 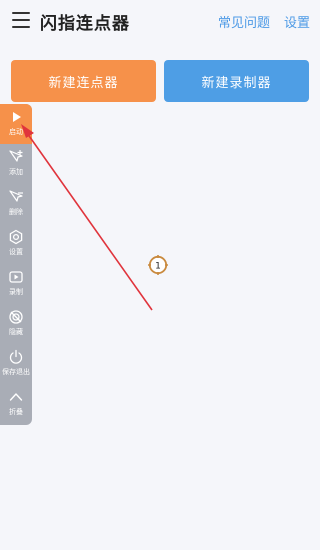 What do you see at coordinates (16, 204) in the screenshot?
I see `delete-button: 删除` at bounding box center [16, 204].